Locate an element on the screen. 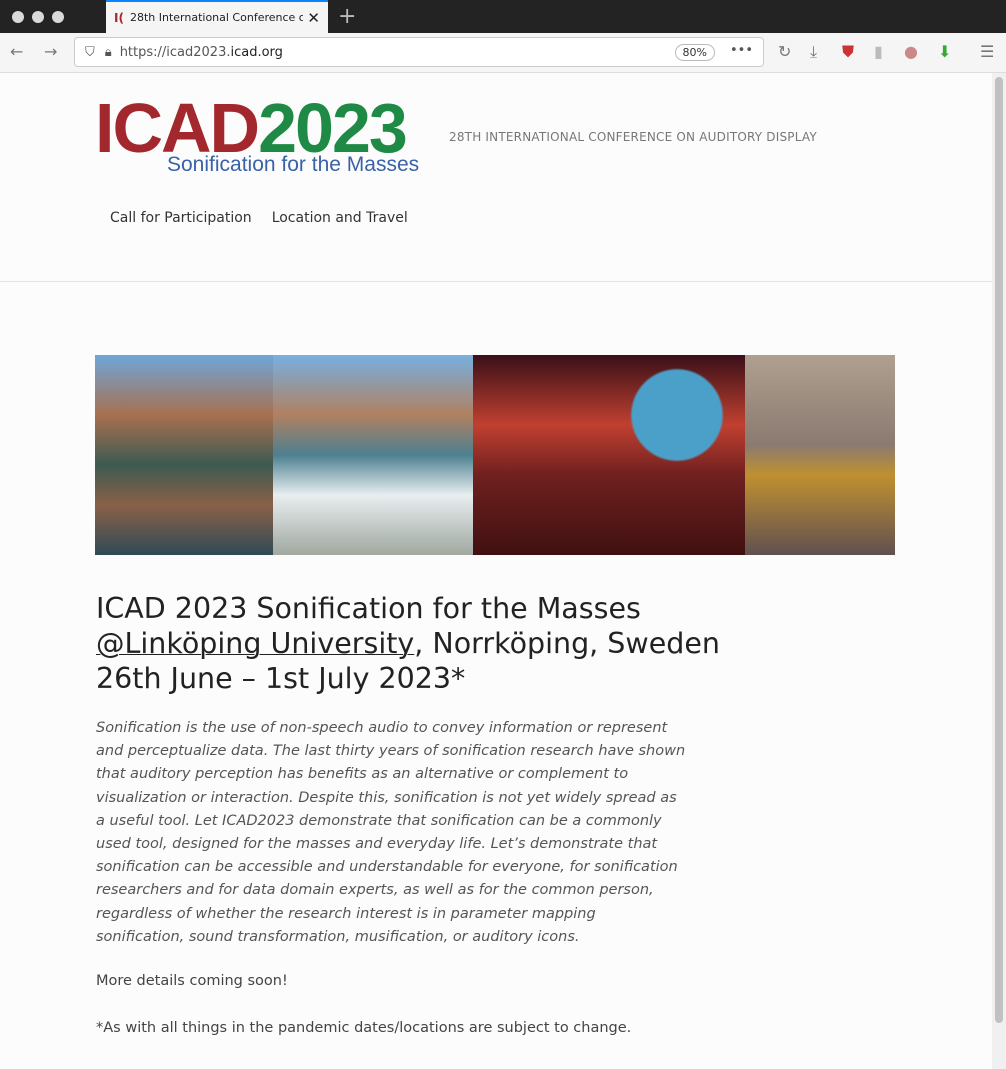  logo-subtitle: Sonification for the Masses is located at coordinates (293, 164).